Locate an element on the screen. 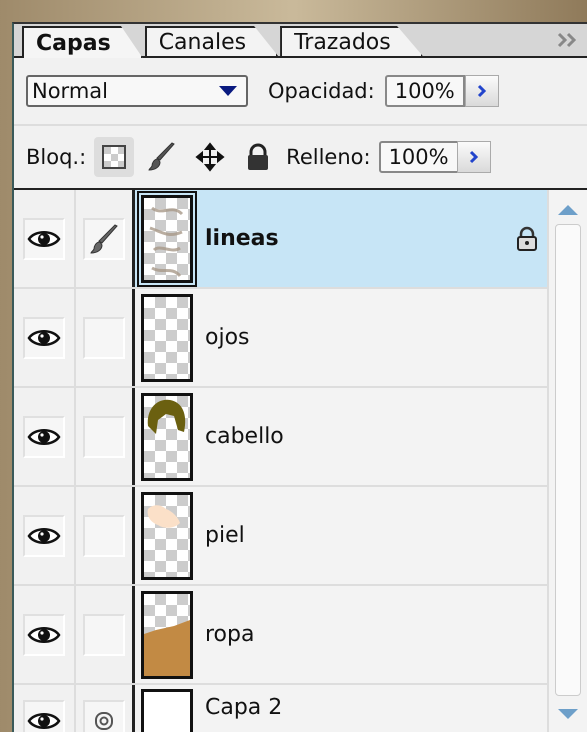  eye-icon is located at coordinates (44, 721).